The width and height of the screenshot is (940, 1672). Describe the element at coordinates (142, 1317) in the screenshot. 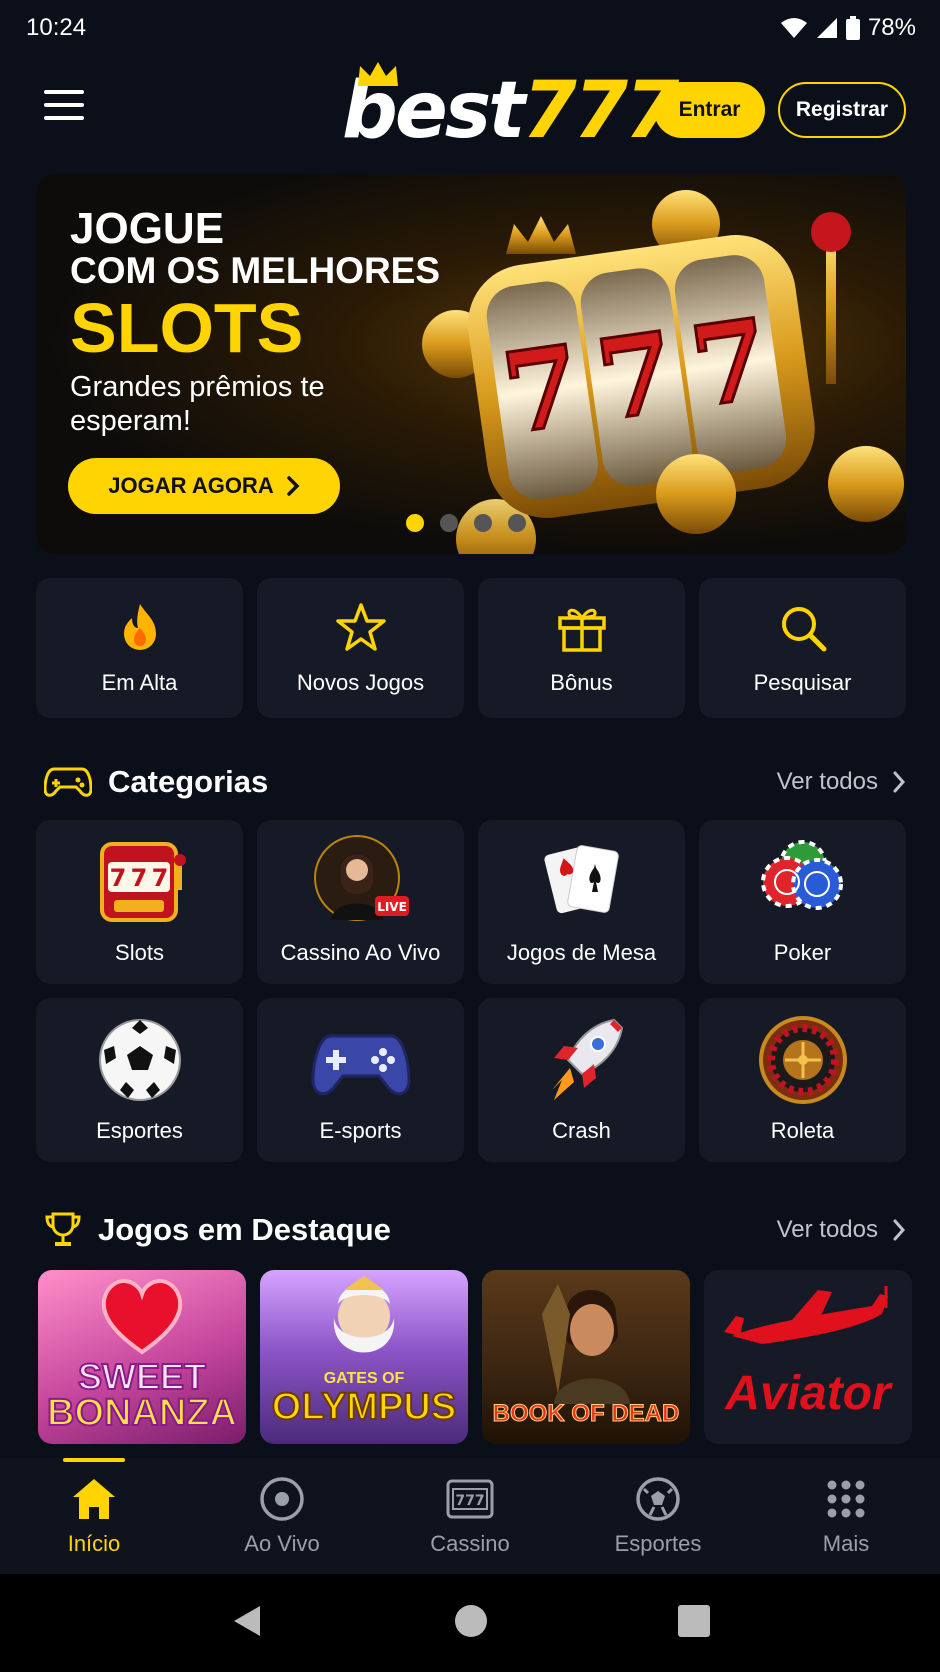

I see `heart-icon` at that location.